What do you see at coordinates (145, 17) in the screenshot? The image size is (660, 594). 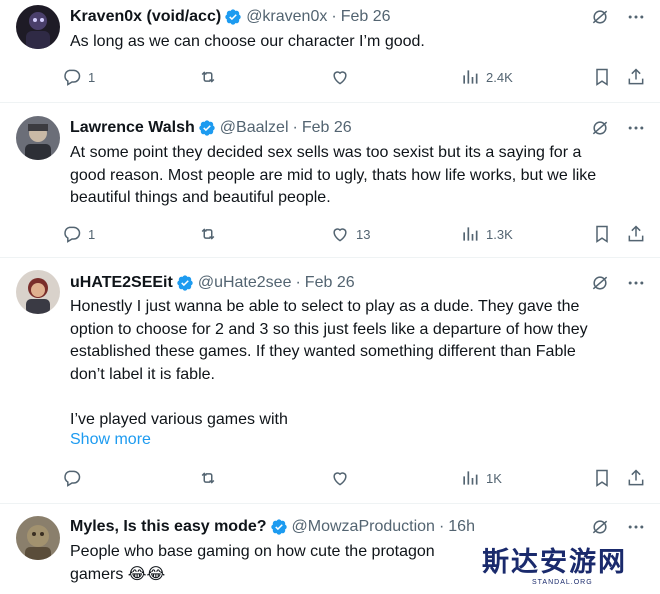 I see `display-name: Kraven0x (void/acc)` at bounding box center [145, 17].